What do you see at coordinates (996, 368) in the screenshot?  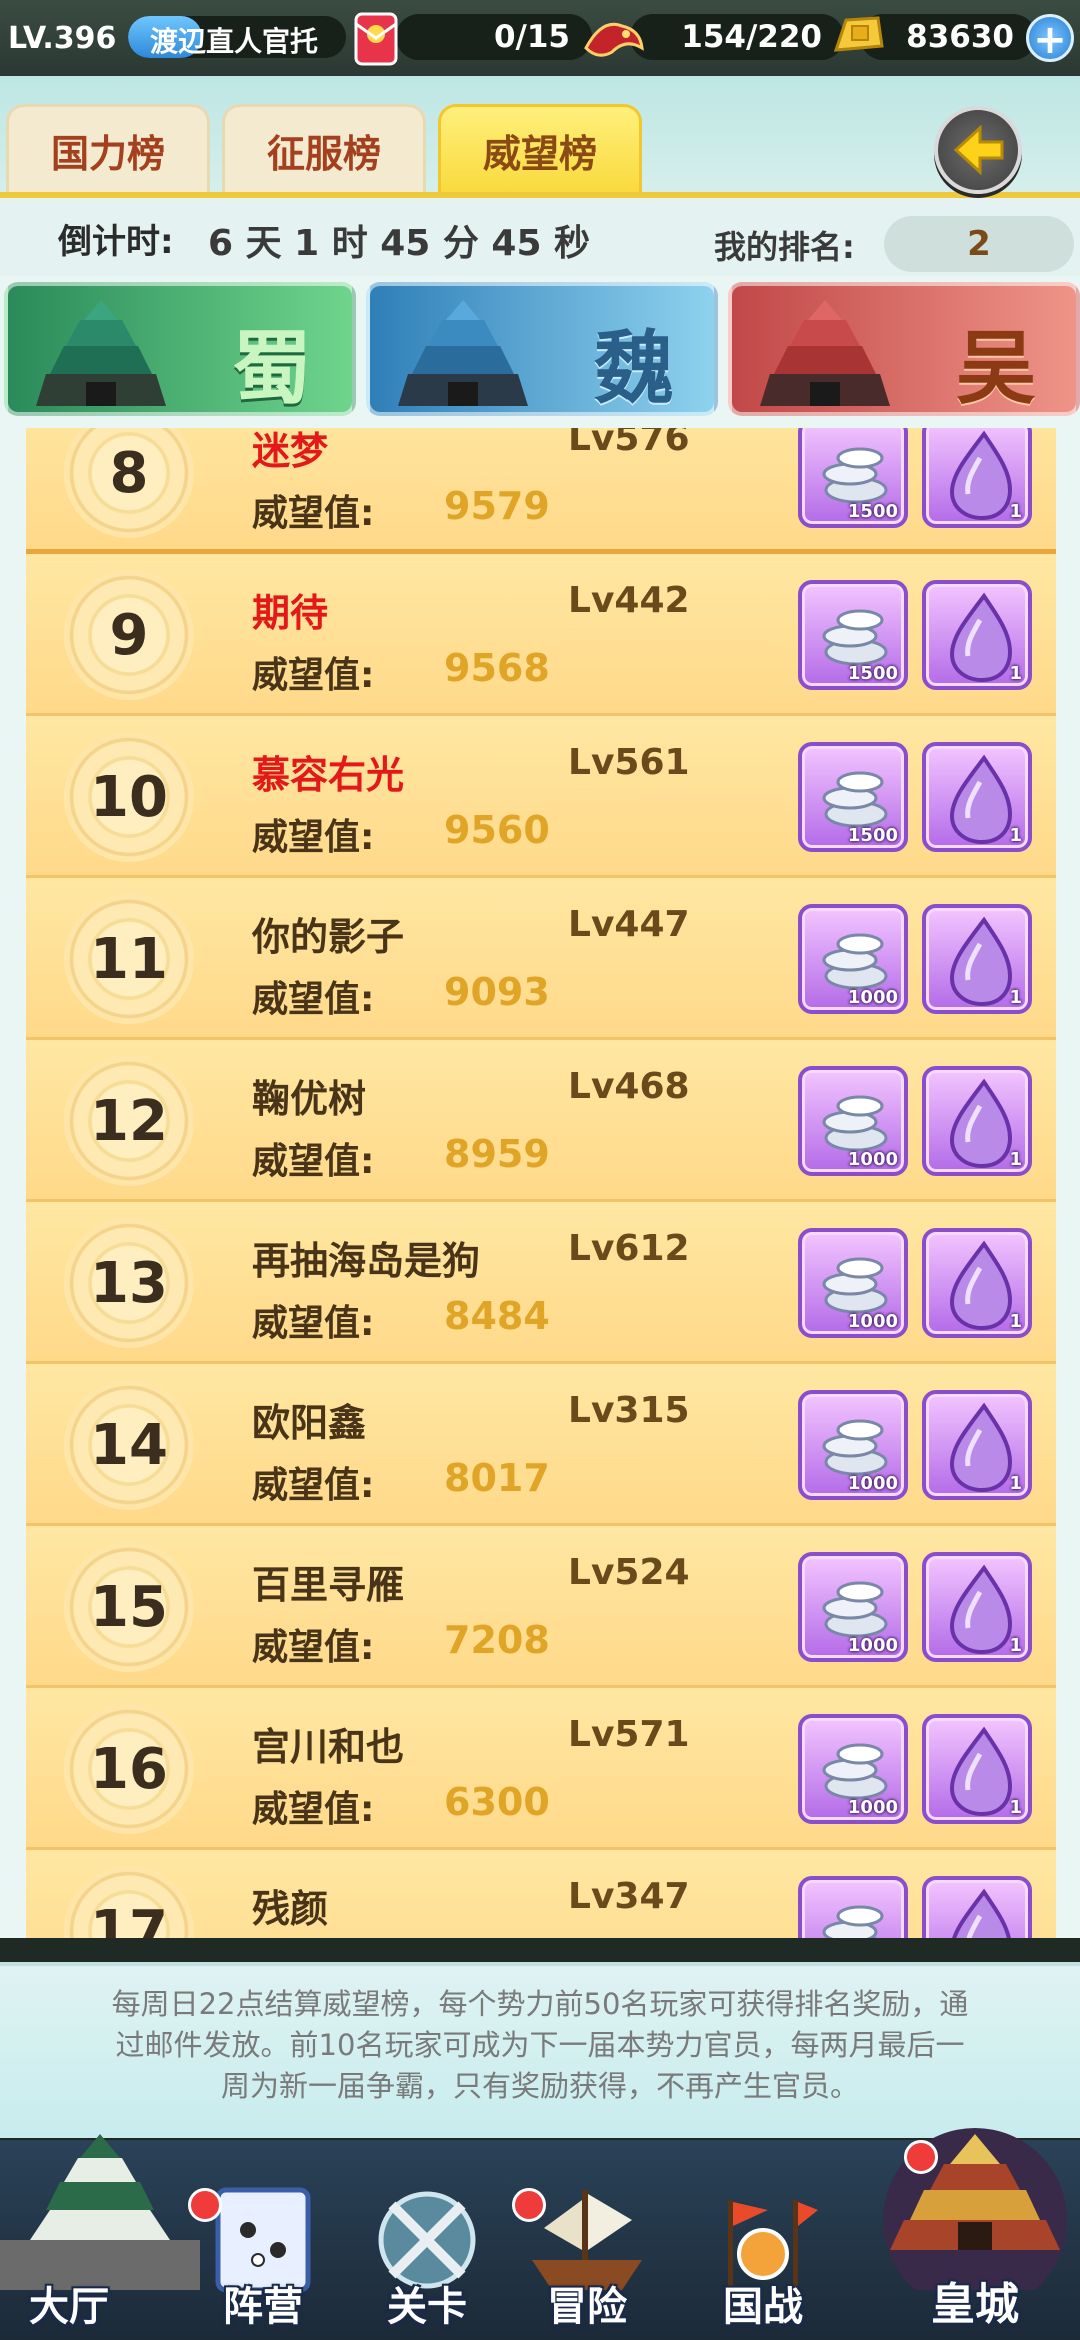 I see `faction-name-wu: 吴` at bounding box center [996, 368].